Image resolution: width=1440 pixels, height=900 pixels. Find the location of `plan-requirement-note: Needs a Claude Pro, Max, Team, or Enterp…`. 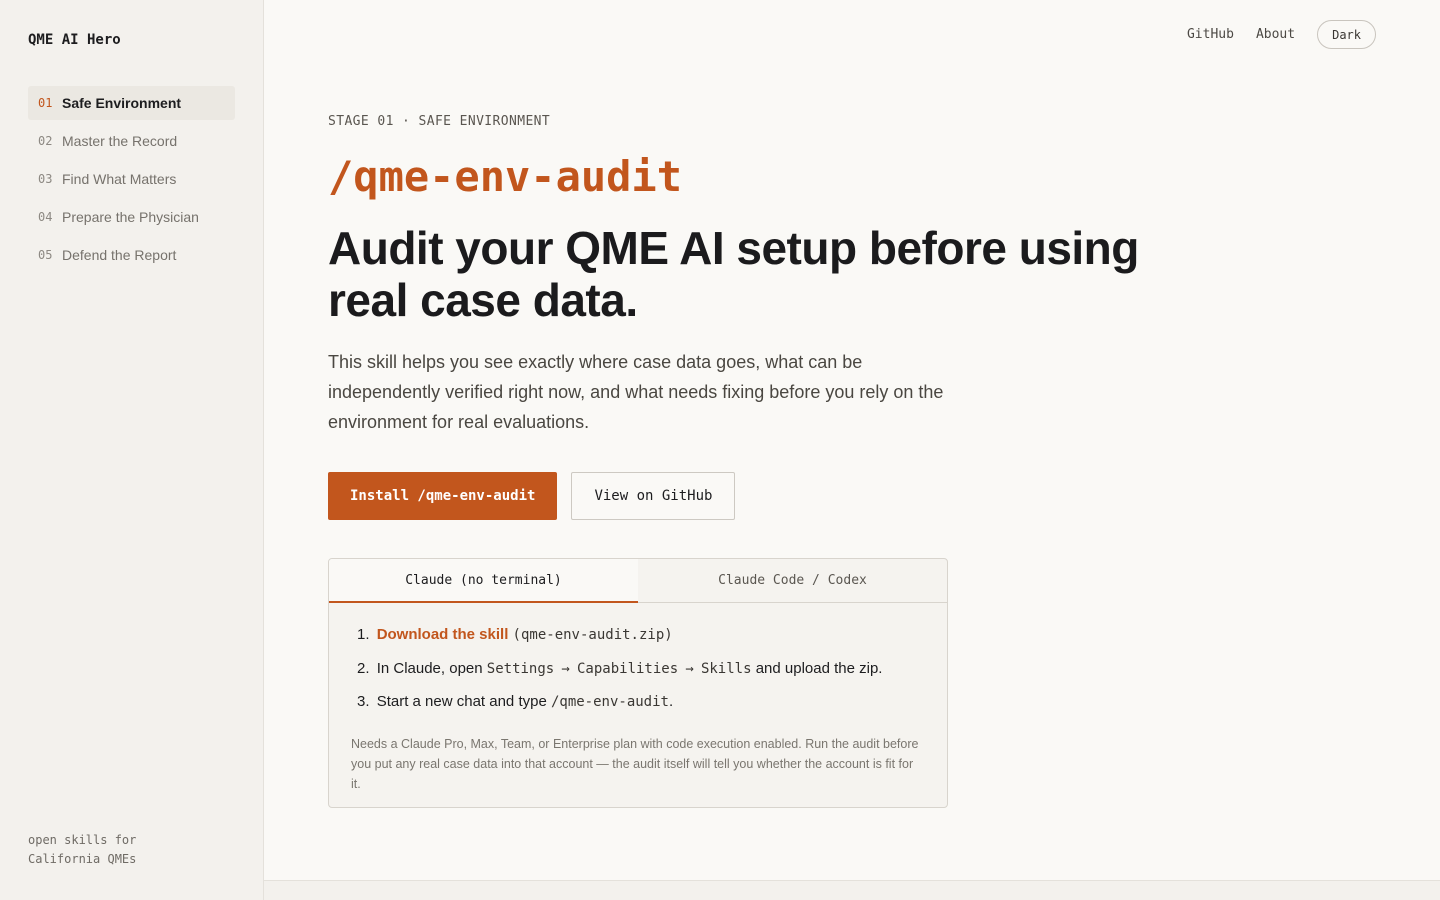

plan-requirement-note: Needs a Claude Pro, Max, Team, or Enterp… is located at coordinates (635, 763).